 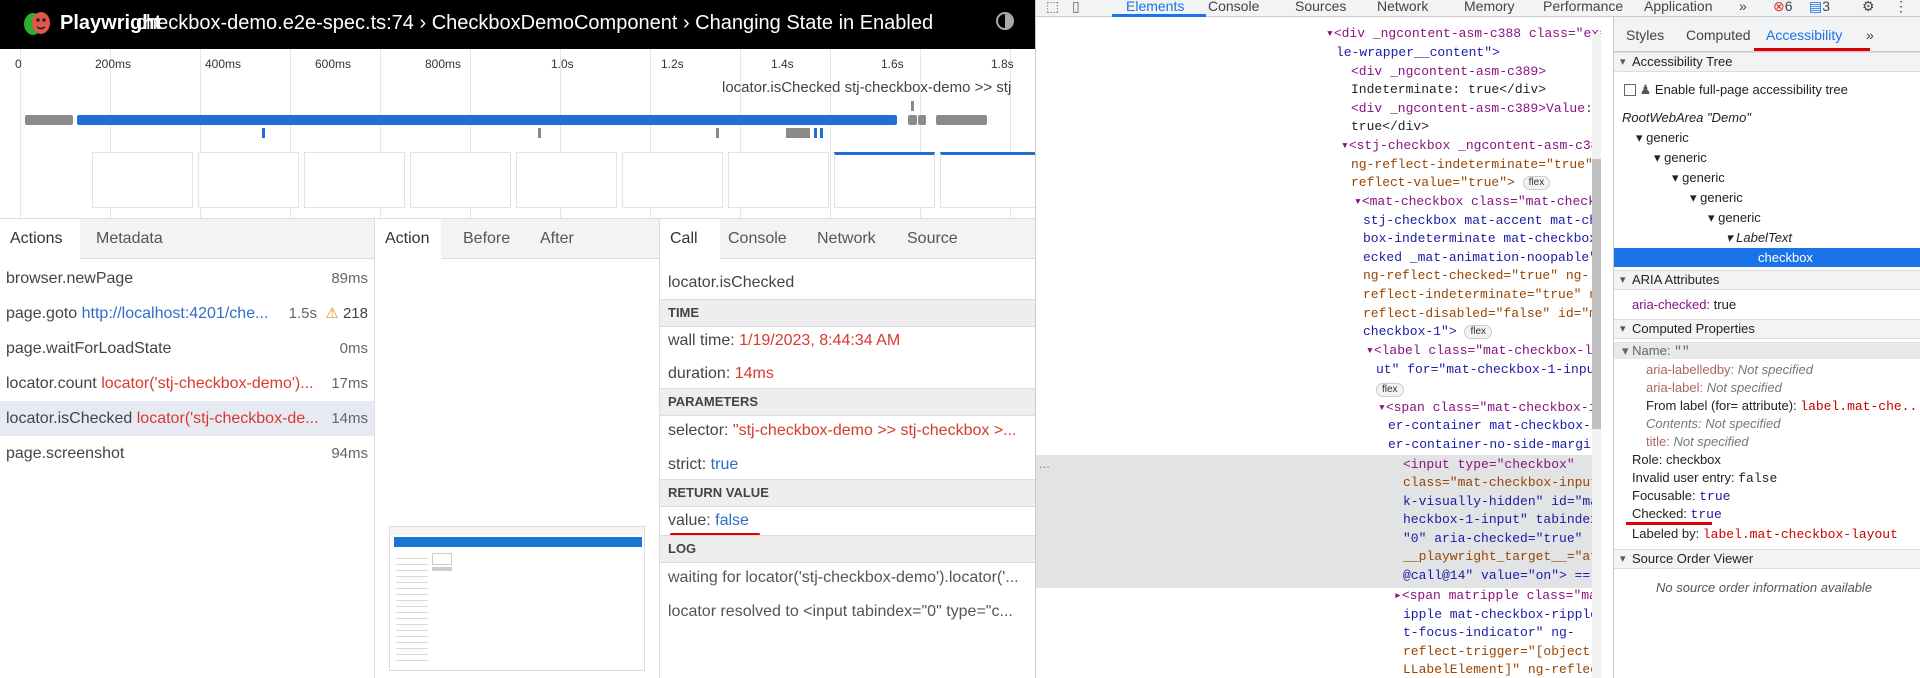 What do you see at coordinates (1656, 351) in the screenshot?
I see `computed-name: ▾ Name: ""` at bounding box center [1656, 351].